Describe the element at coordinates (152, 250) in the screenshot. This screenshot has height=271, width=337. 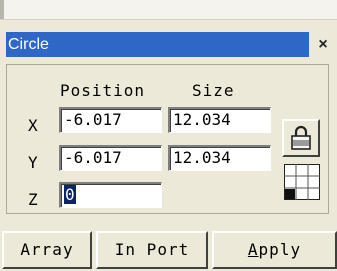
I see `import-button: In Port` at that location.